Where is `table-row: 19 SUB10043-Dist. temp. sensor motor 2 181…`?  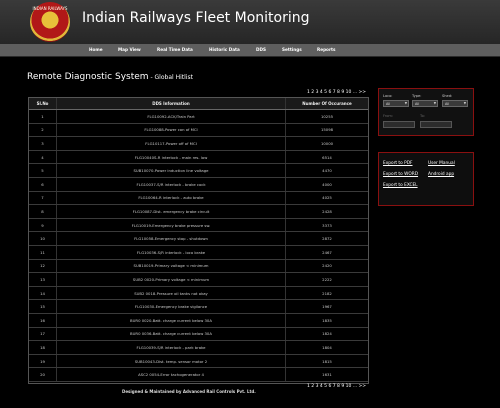
table-row: 19 SUB10043-Dist. temp. sensor motor 2 181… is located at coordinates (198, 361).